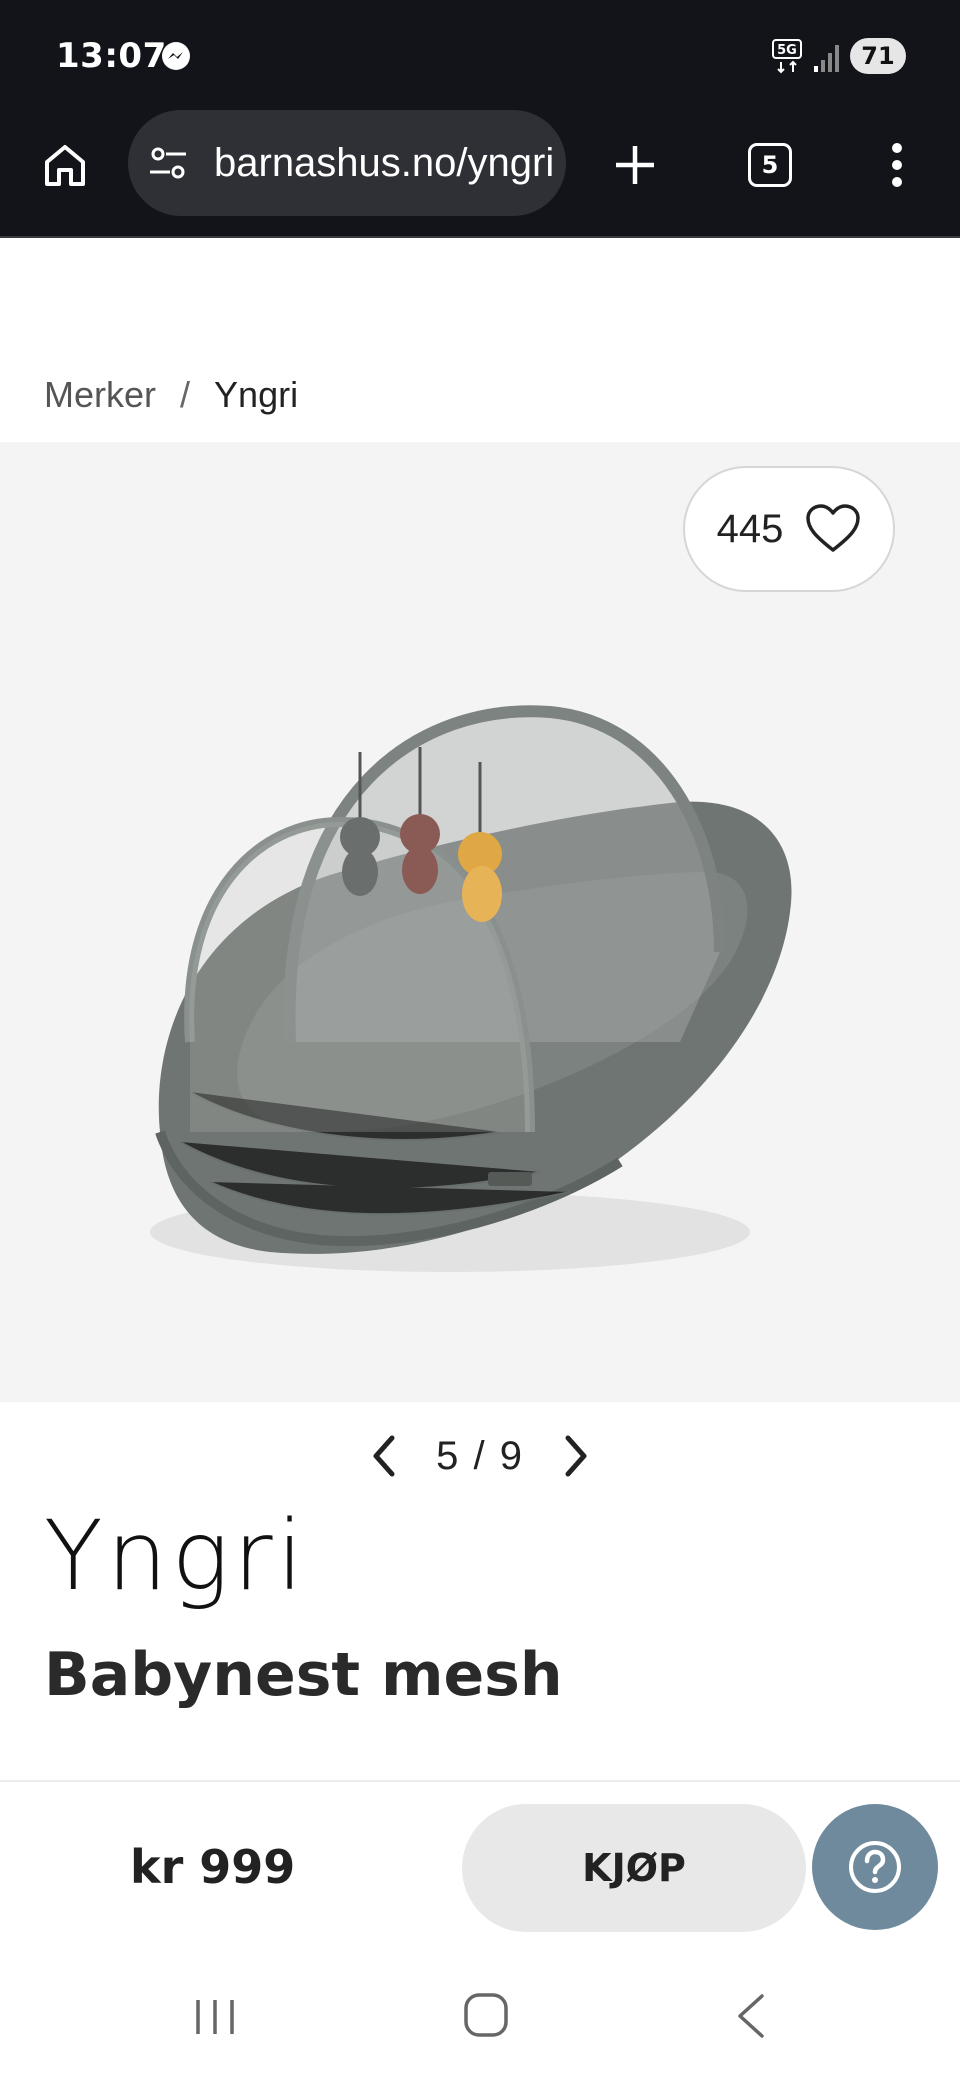  I want to click on product-title: Babynest mesh, so click(303, 1675).